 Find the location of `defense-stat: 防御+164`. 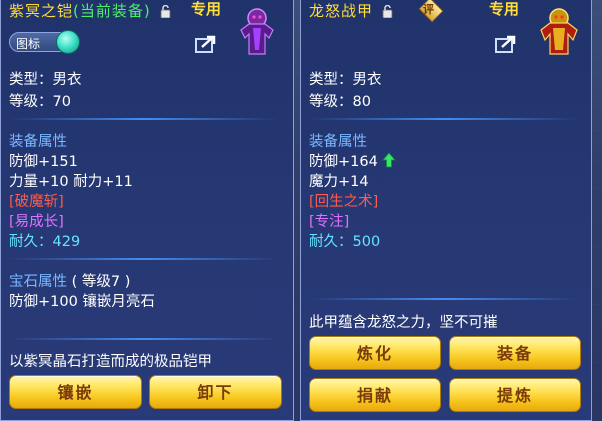

defense-stat: 防御+164 is located at coordinates (343, 162).